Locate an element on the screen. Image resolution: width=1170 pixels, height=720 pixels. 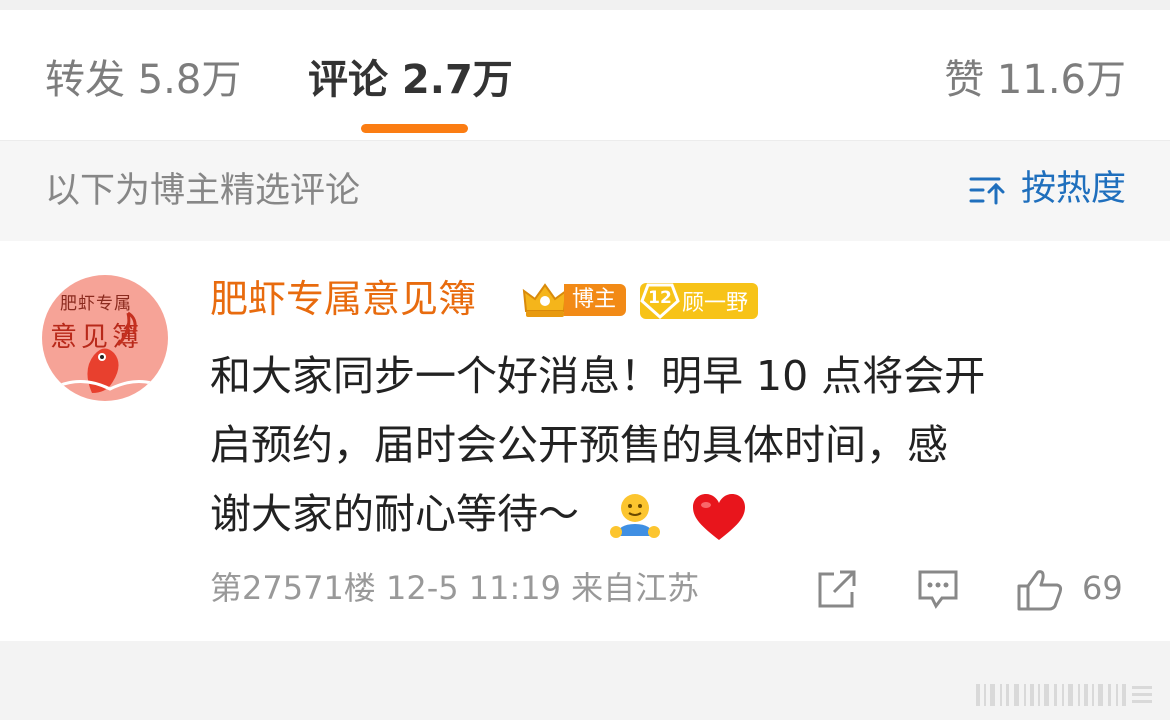
owner-badge-label: 博主 is located at coordinates (595, 300).